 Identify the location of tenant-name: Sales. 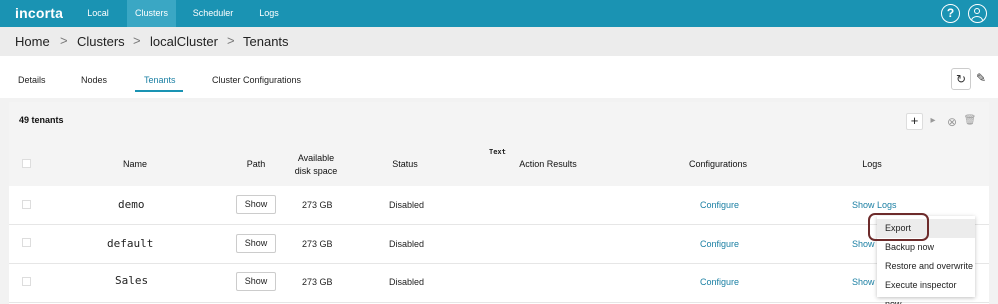
(132, 280).